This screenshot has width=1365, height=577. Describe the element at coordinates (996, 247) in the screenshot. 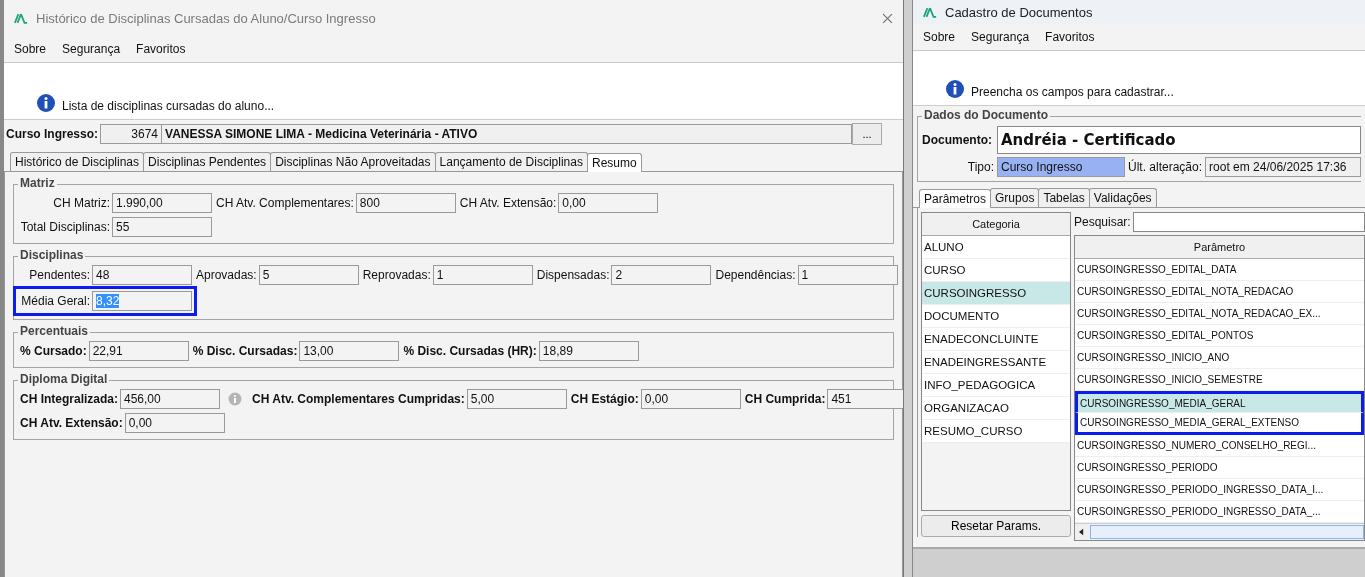

I see `list-item: ALUNO` at that location.